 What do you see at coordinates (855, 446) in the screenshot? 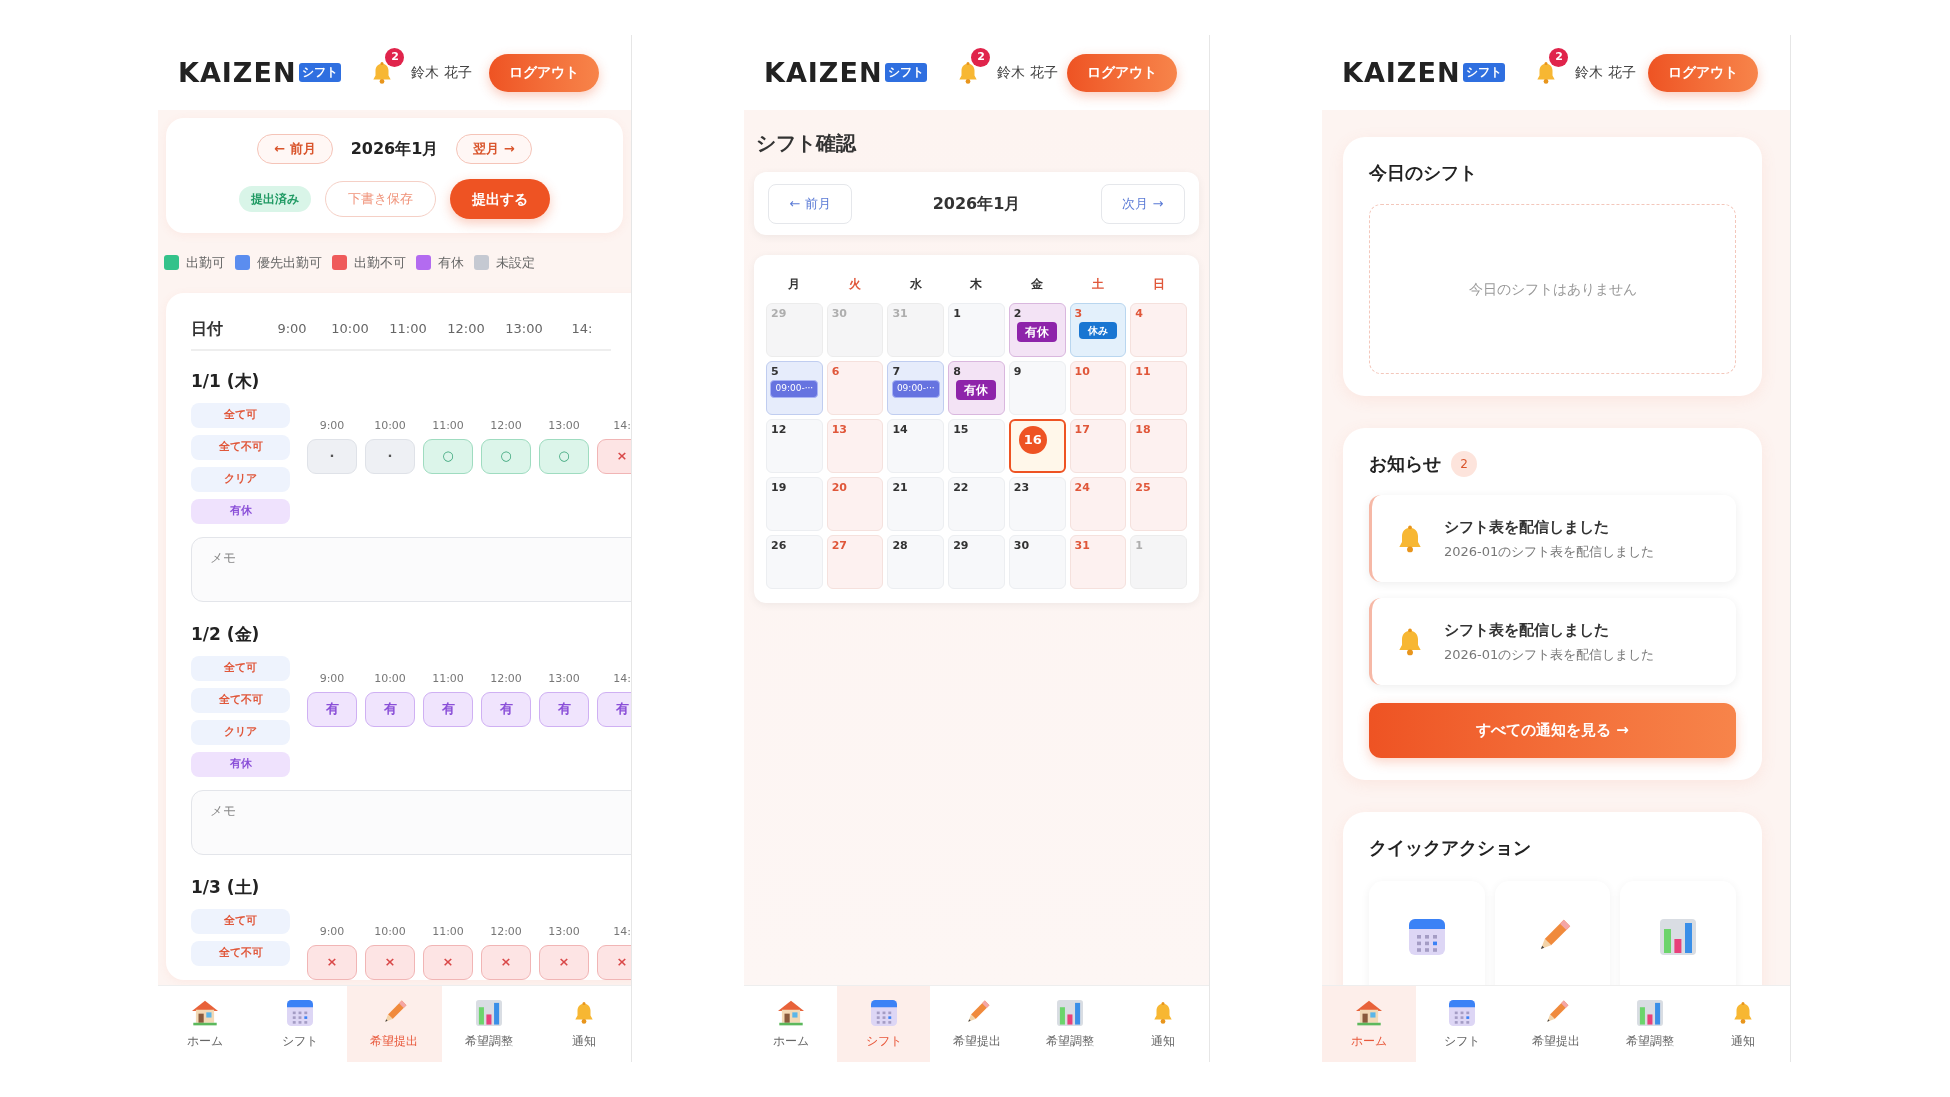
I see `calendar-day: 13` at bounding box center [855, 446].